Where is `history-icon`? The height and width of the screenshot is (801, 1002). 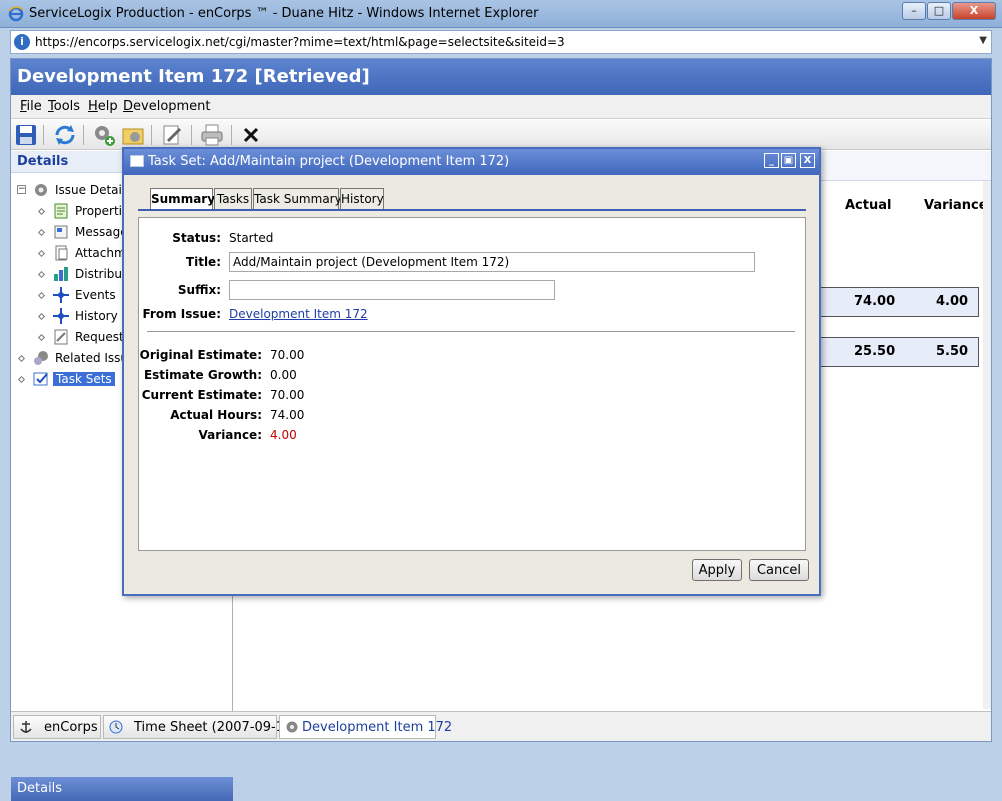
history-icon is located at coordinates (61, 316).